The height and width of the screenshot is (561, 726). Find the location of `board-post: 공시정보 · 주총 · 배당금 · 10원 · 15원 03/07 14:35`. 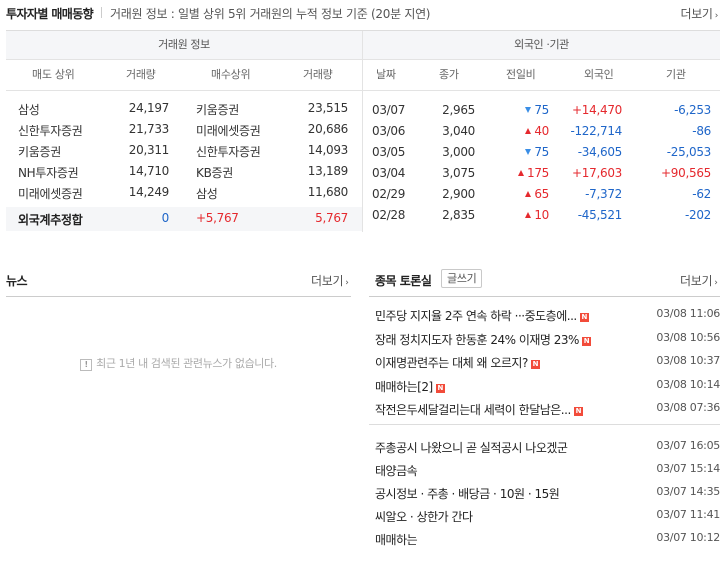

board-post: 공시정보 · 주총 · 배당금 · 10원 · 15원 03/07 14:35 is located at coordinates (547, 494).